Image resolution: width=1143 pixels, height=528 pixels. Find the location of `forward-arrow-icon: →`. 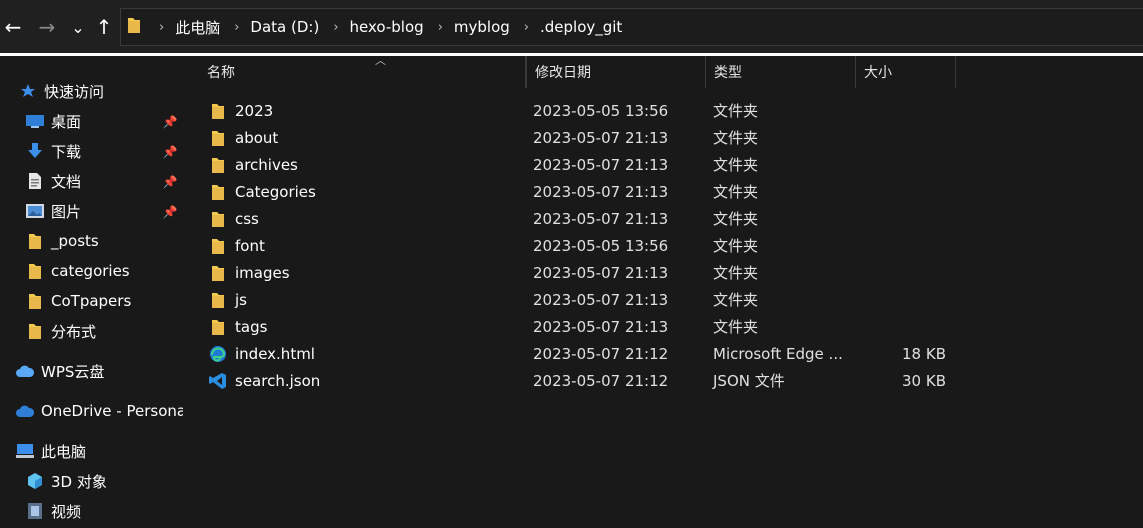

forward-arrow-icon: → is located at coordinates (47, 27).